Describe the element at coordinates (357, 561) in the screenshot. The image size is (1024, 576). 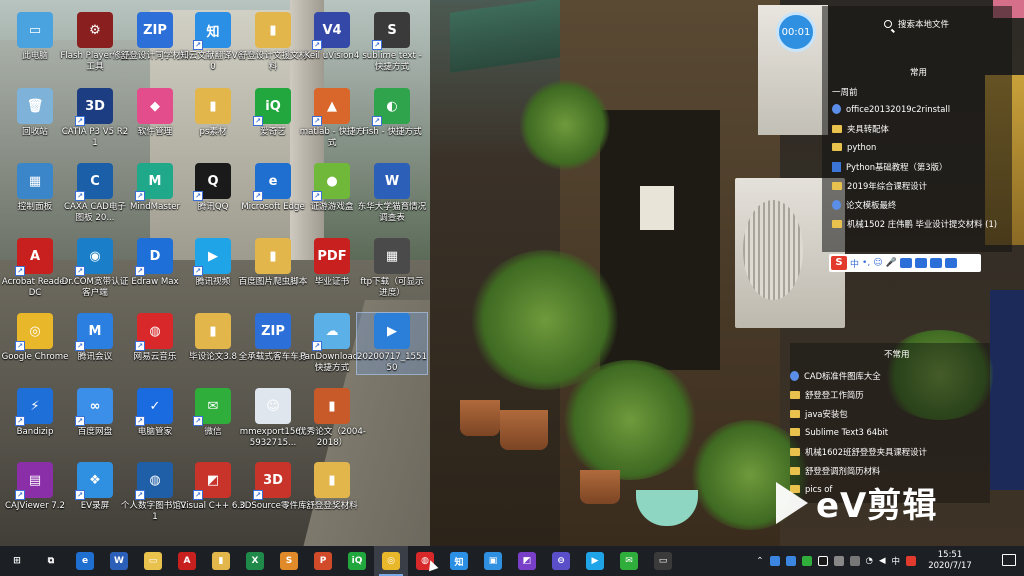
I see `taskbar-iqiyi-button: iQ` at that location.